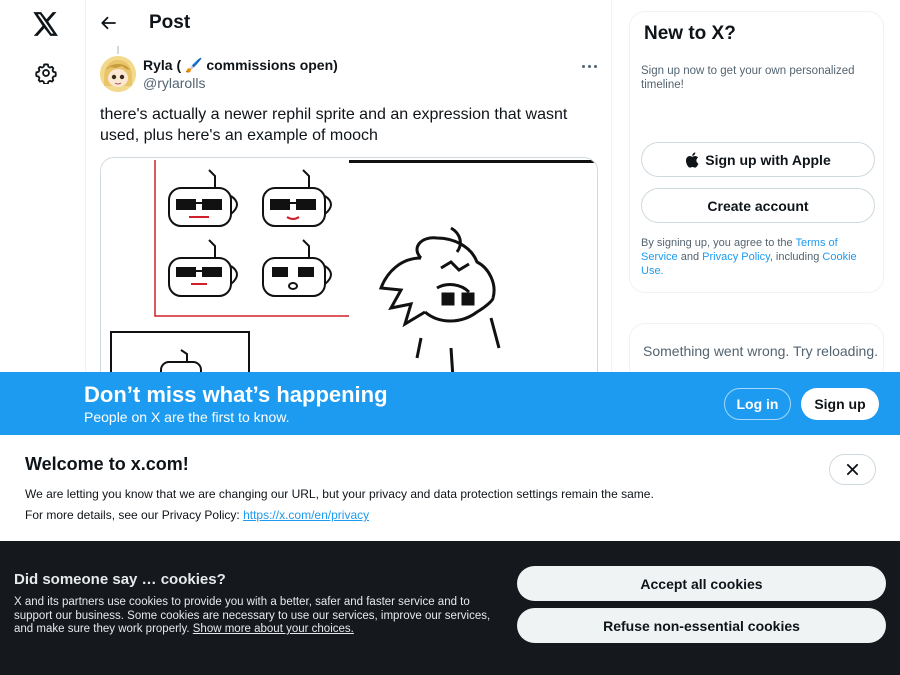  Describe the element at coordinates (736, 257) in the screenshot. I see `privacy-policy-link: Privacy Policy` at that location.